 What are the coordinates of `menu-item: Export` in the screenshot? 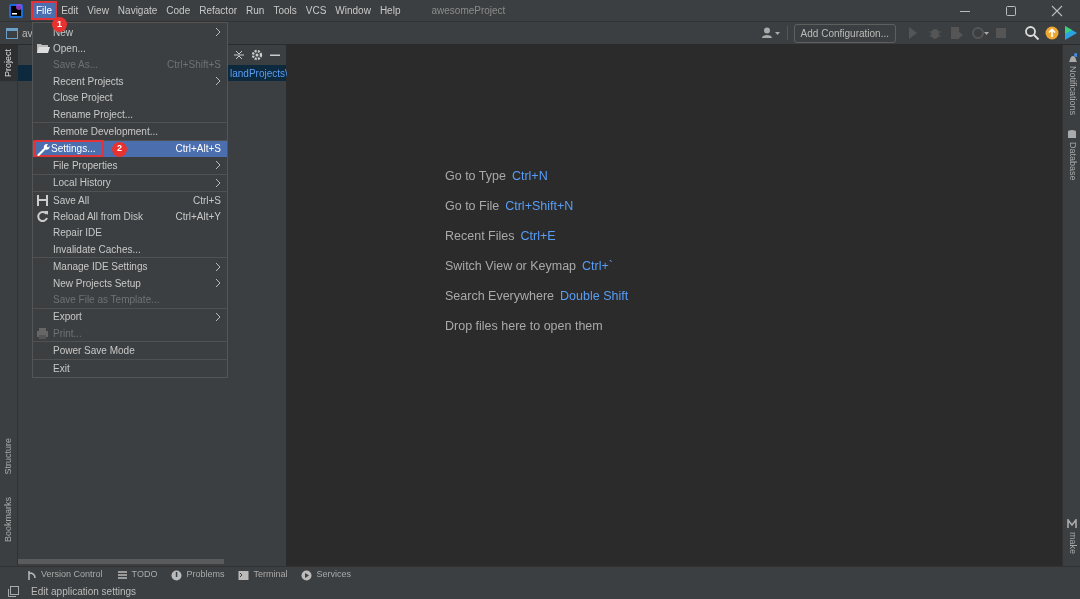 It's located at (130, 317).